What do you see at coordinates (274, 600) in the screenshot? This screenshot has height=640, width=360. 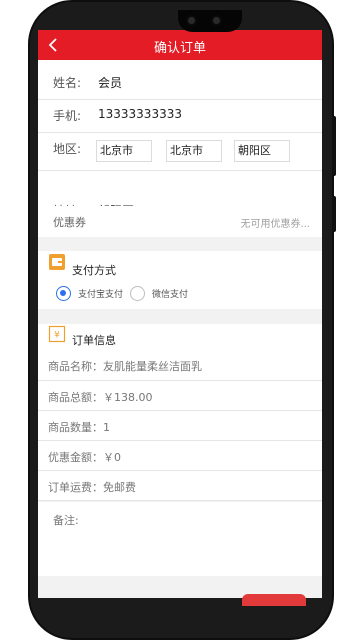 I see `submit-order-button` at bounding box center [274, 600].